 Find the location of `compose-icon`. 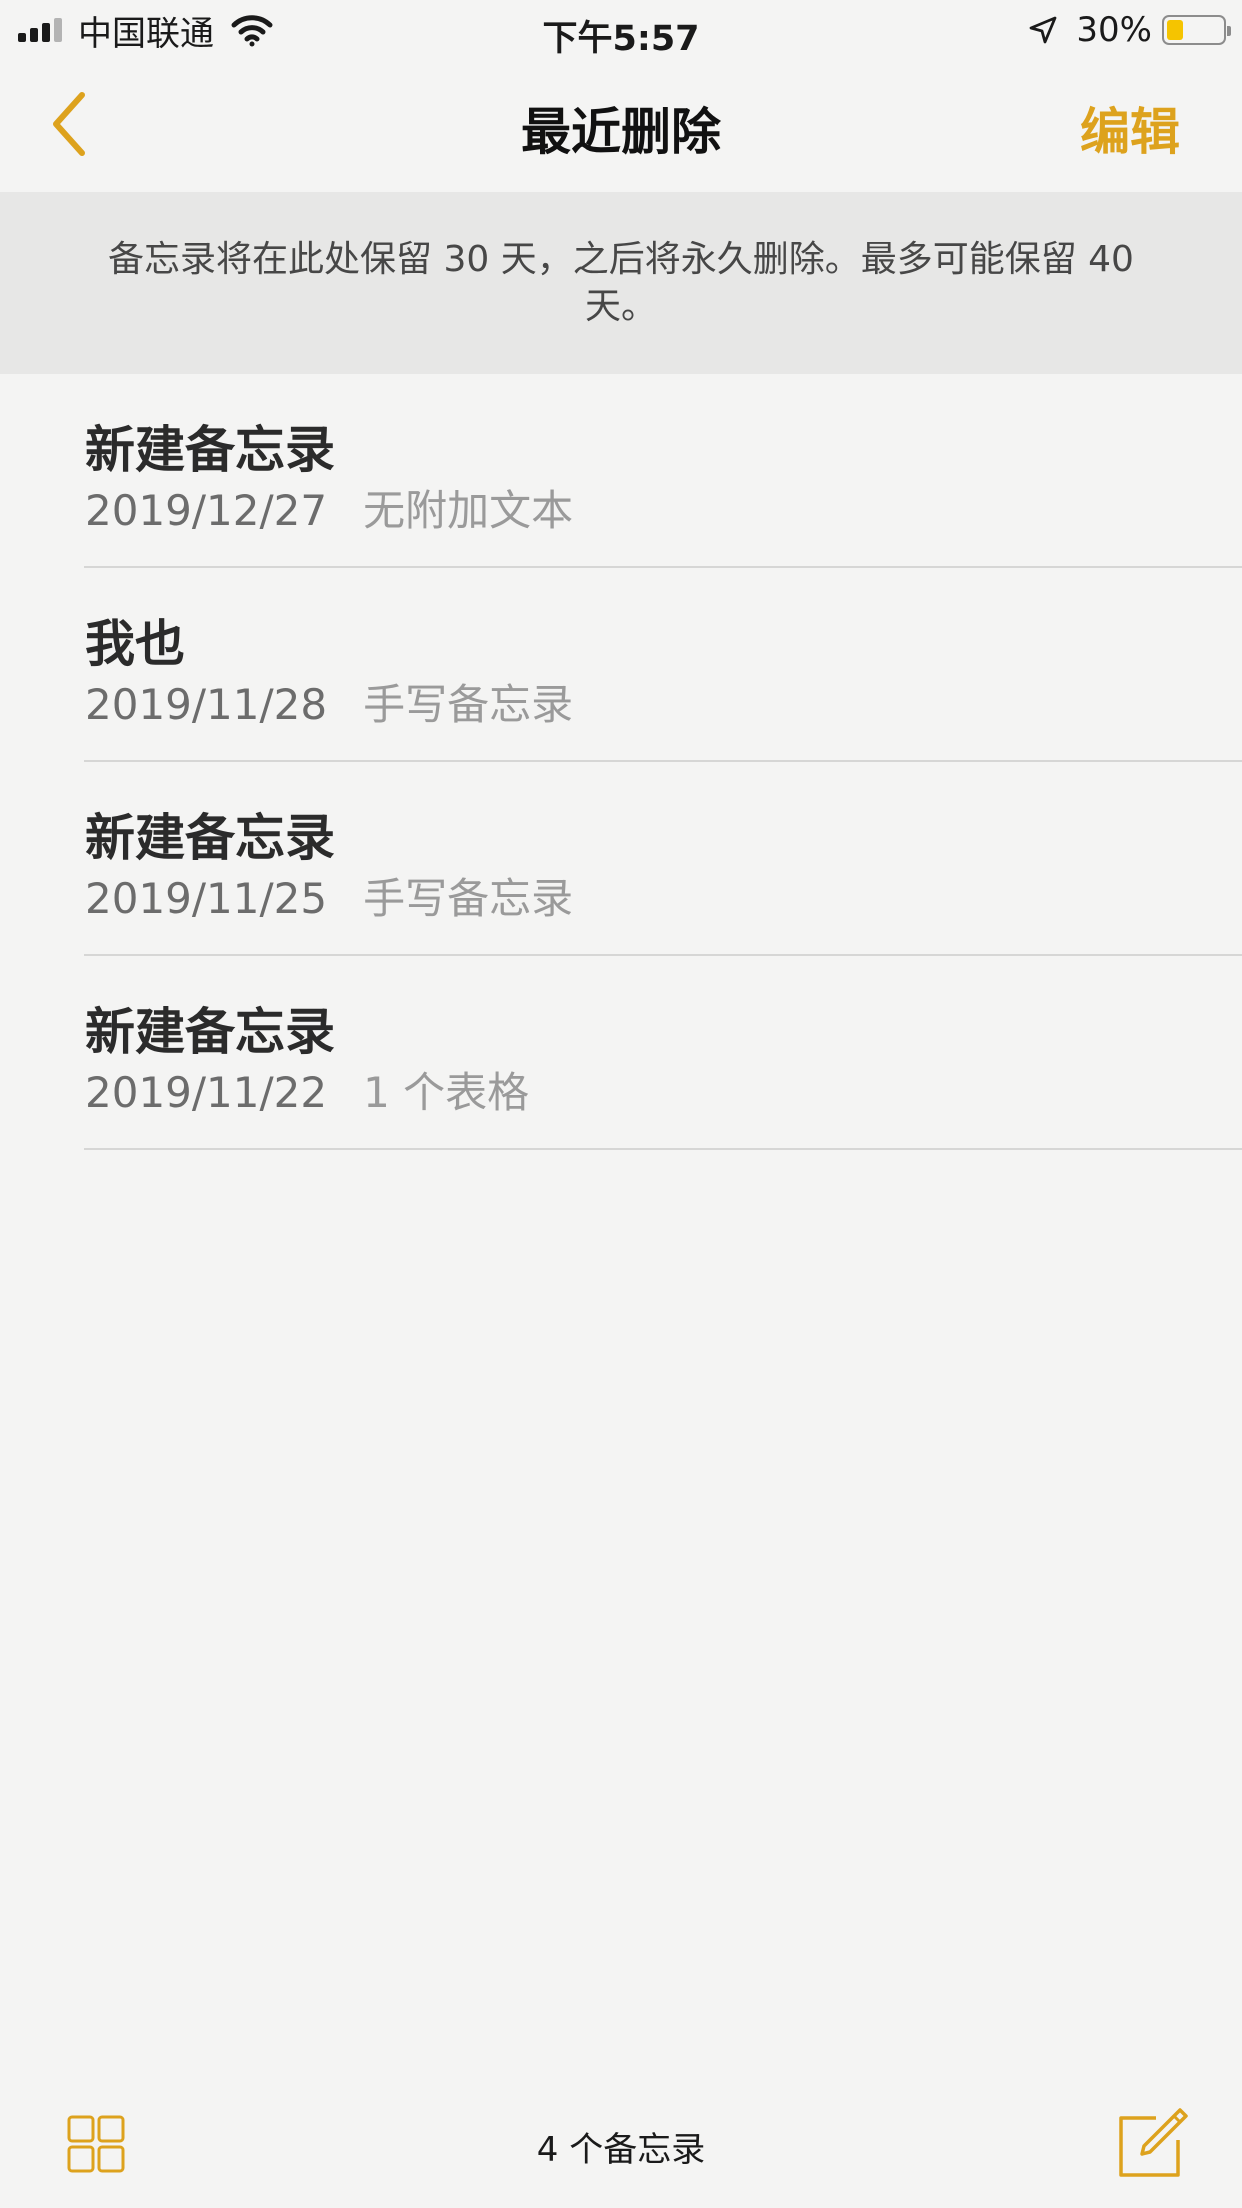

compose-icon is located at coordinates (1153, 2142).